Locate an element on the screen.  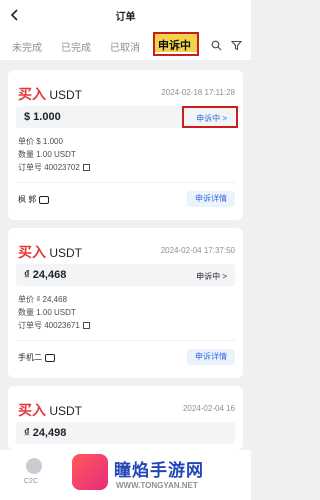
bottom-nav: C2C 瞳焰手游网 WWW.TONGYAN.NET is located at coordinates (125, 475).